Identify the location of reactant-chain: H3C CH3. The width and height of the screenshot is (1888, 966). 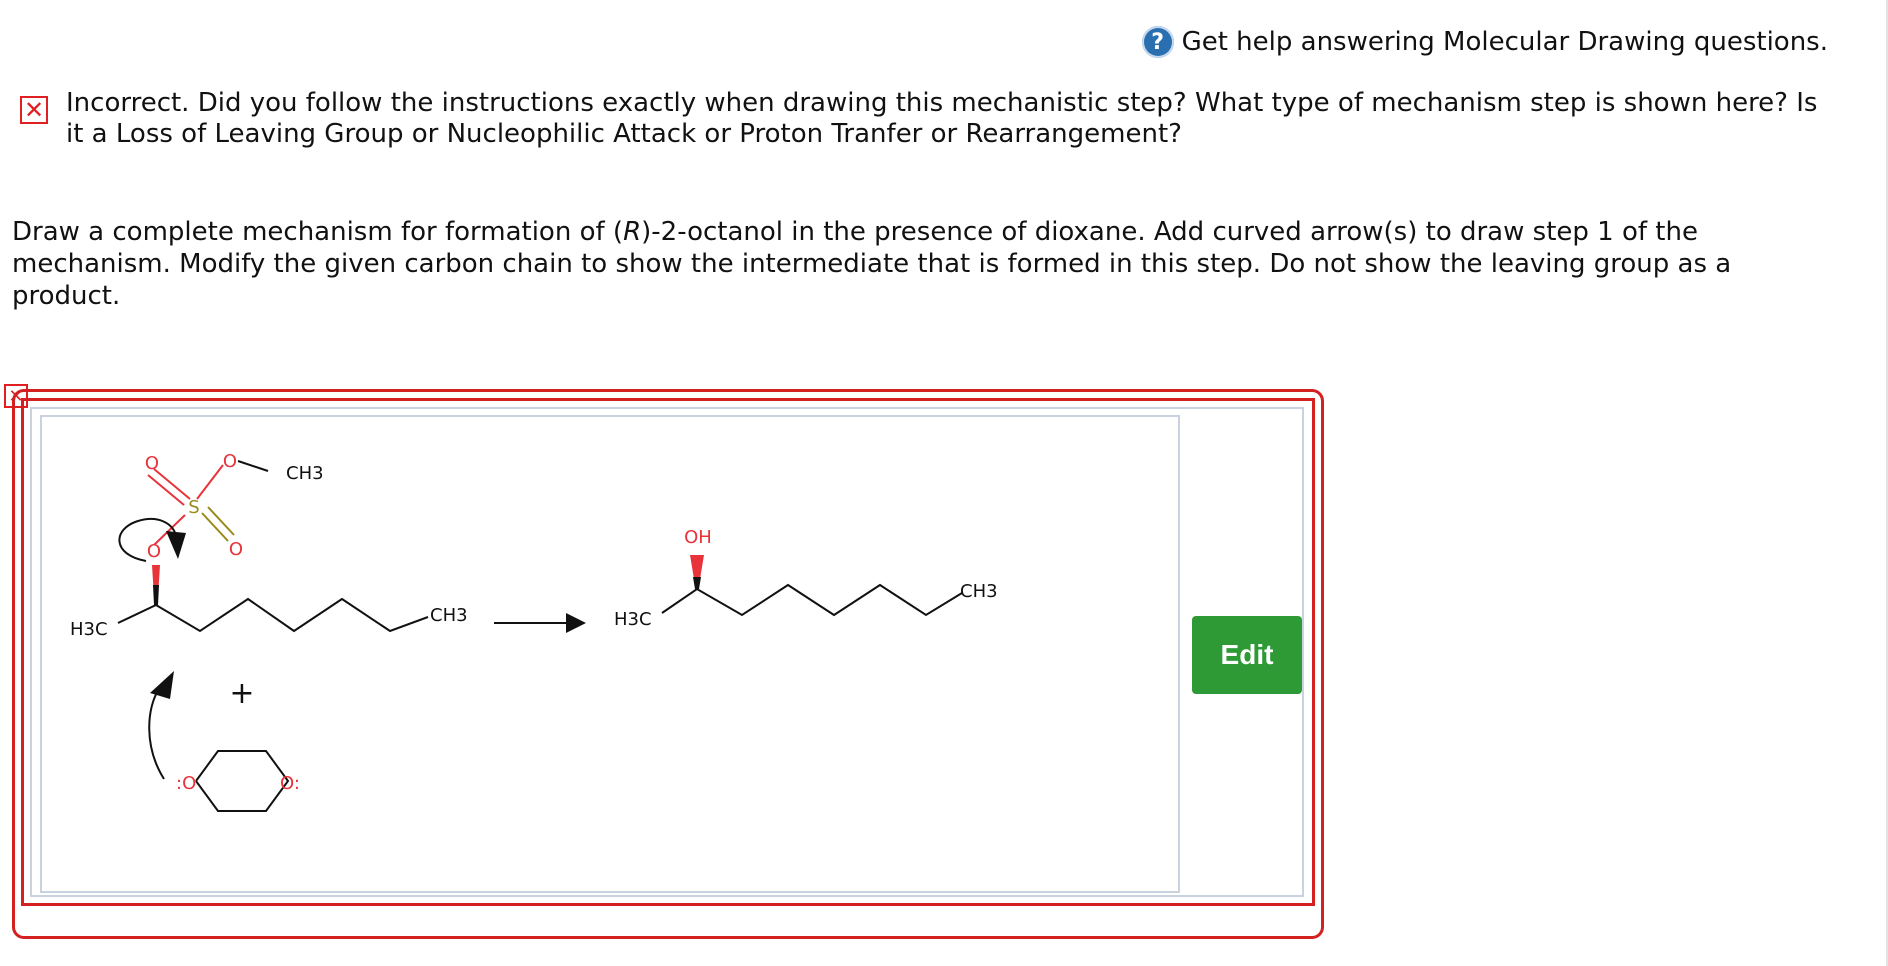
(269, 618).